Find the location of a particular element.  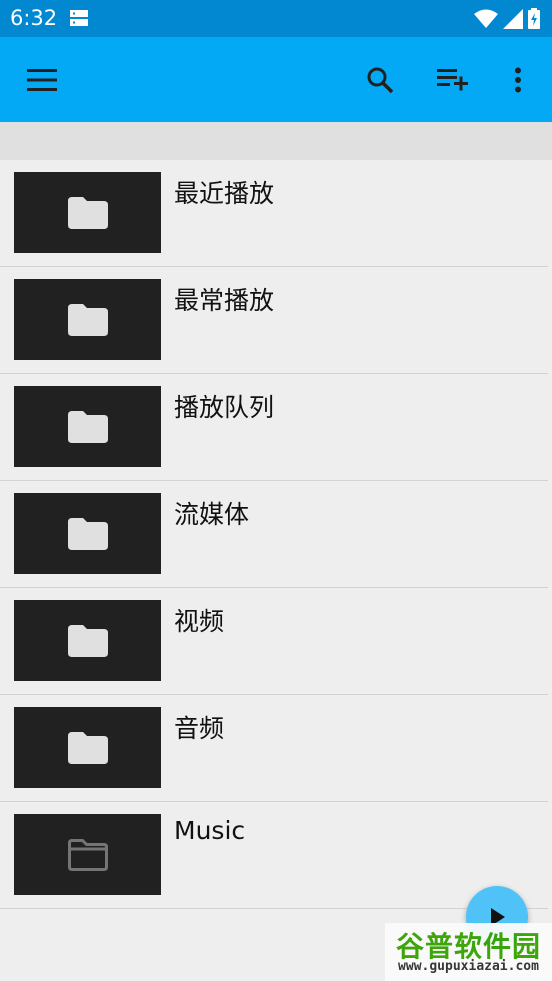

list-item-streaming: 流媒体 is located at coordinates (274, 534).